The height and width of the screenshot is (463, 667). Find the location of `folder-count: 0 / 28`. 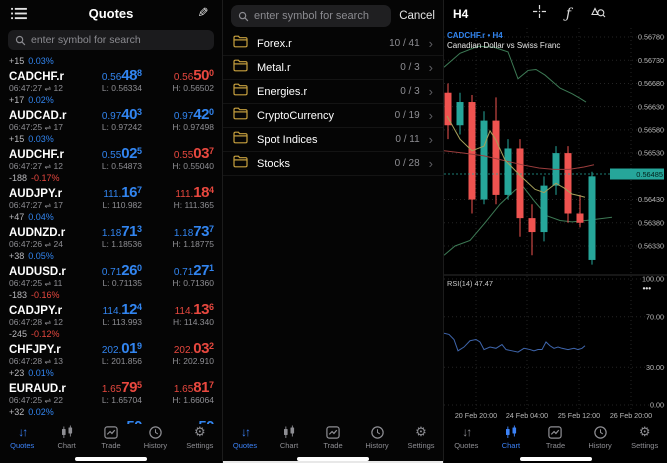

folder-count: 0 / 28 is located at coordinates (407, 163).